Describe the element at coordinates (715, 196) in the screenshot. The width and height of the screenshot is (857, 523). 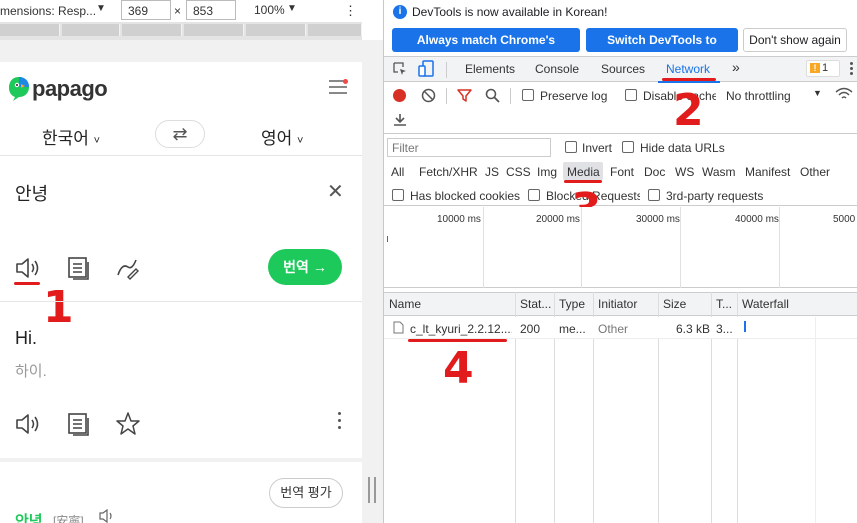
I see `third-party-label: 3rd-party requests` at that location.